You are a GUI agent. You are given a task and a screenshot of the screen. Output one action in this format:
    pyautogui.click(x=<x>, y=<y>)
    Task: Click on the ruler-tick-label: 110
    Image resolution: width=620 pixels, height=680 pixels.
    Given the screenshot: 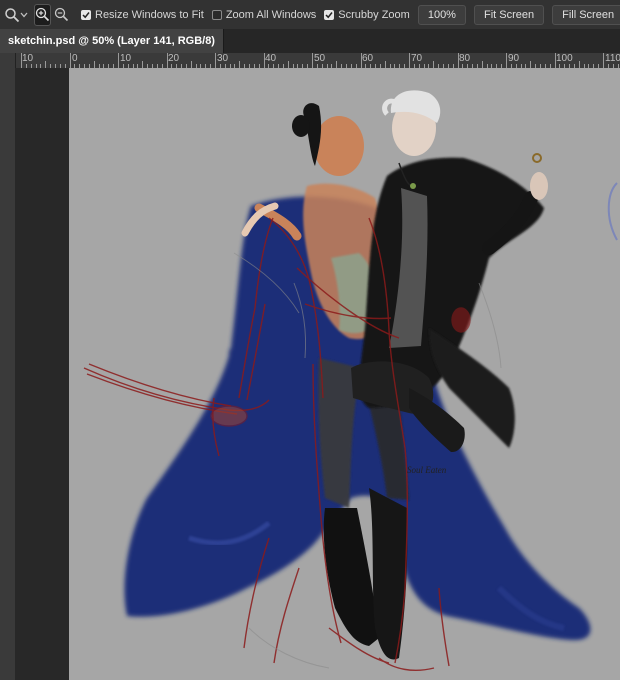 What is the action you would take?
    pyautogui.click(x=612, y=58)
    